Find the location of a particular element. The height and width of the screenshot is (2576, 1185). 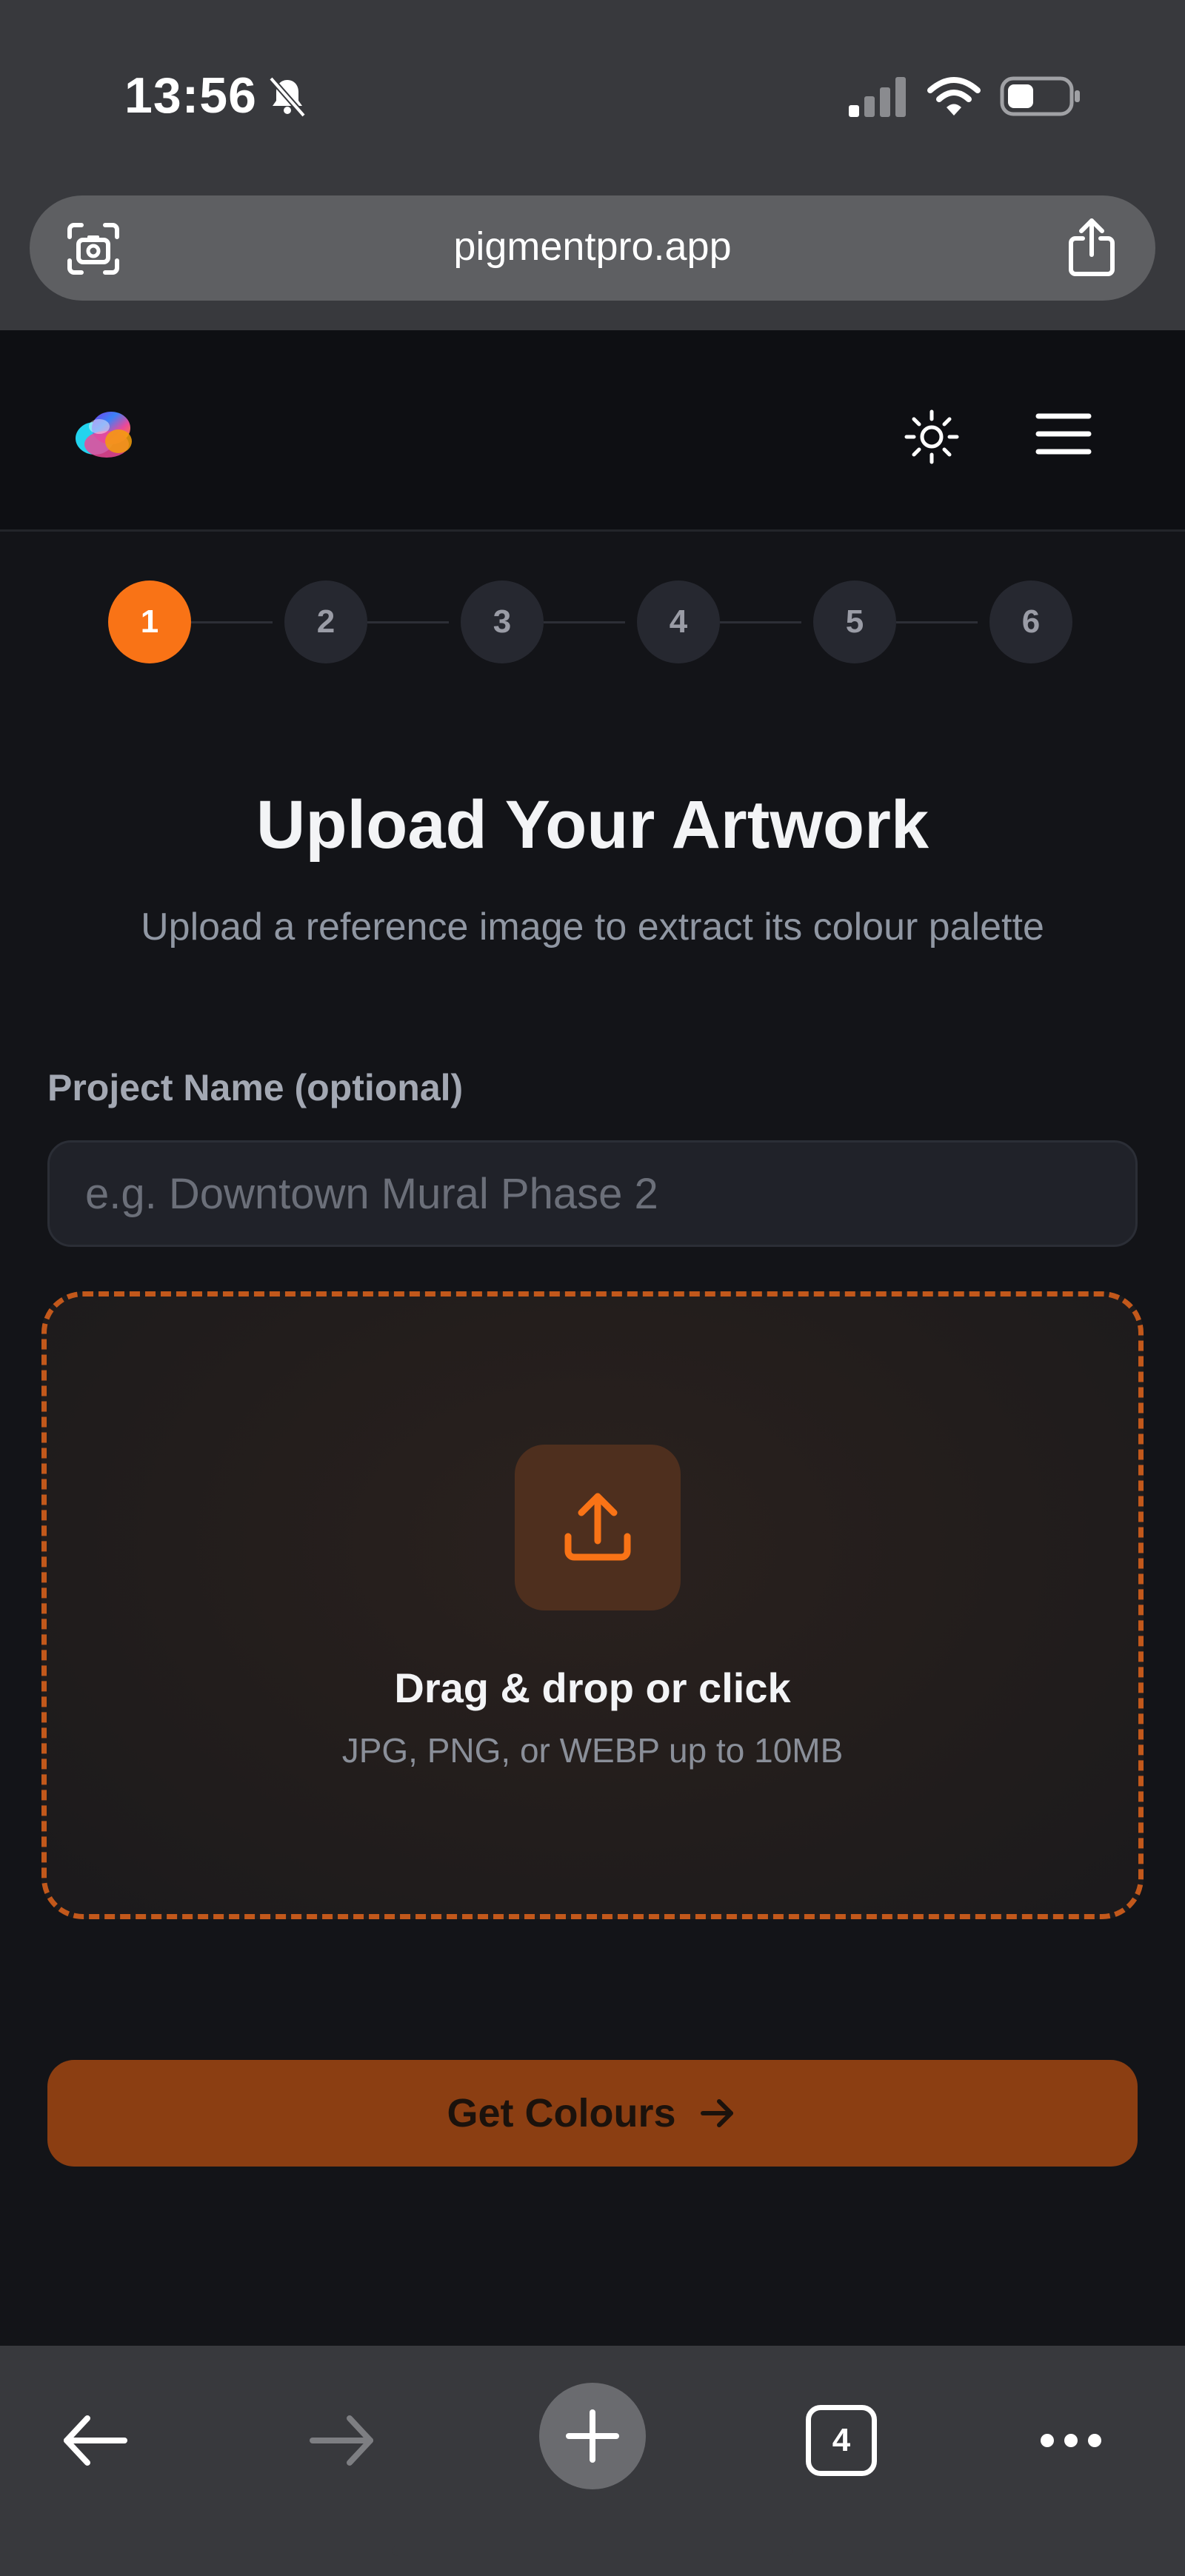

page-title: Upload Your Artwork is located at coordinates (592, 825).